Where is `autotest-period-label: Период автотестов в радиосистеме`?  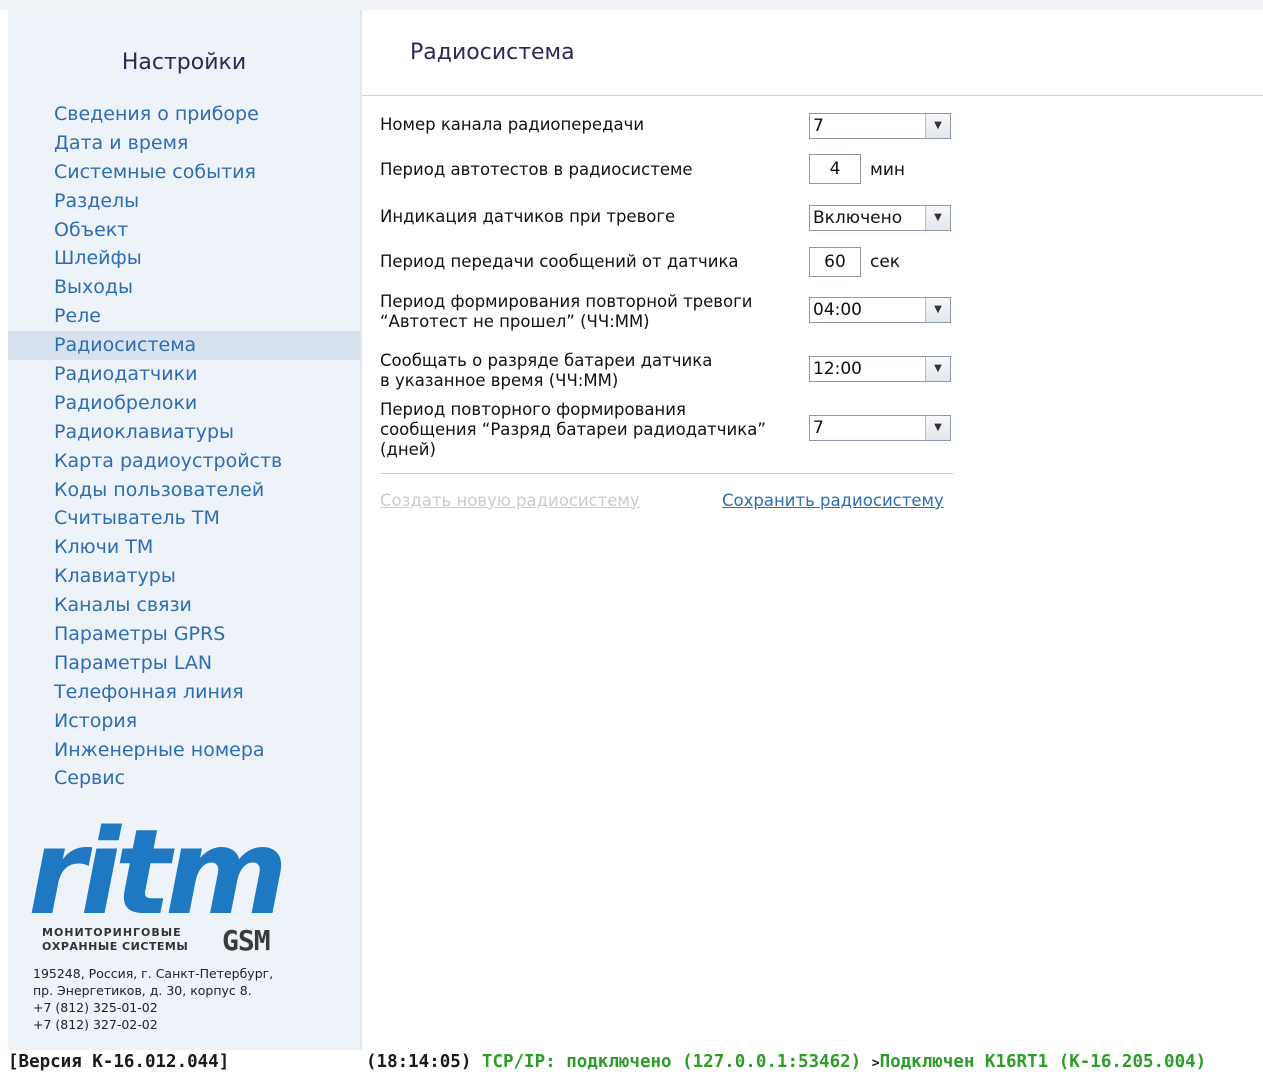 autotest-period-label: Период автотестов в радиосистеме is located at coordinates (536, 169).